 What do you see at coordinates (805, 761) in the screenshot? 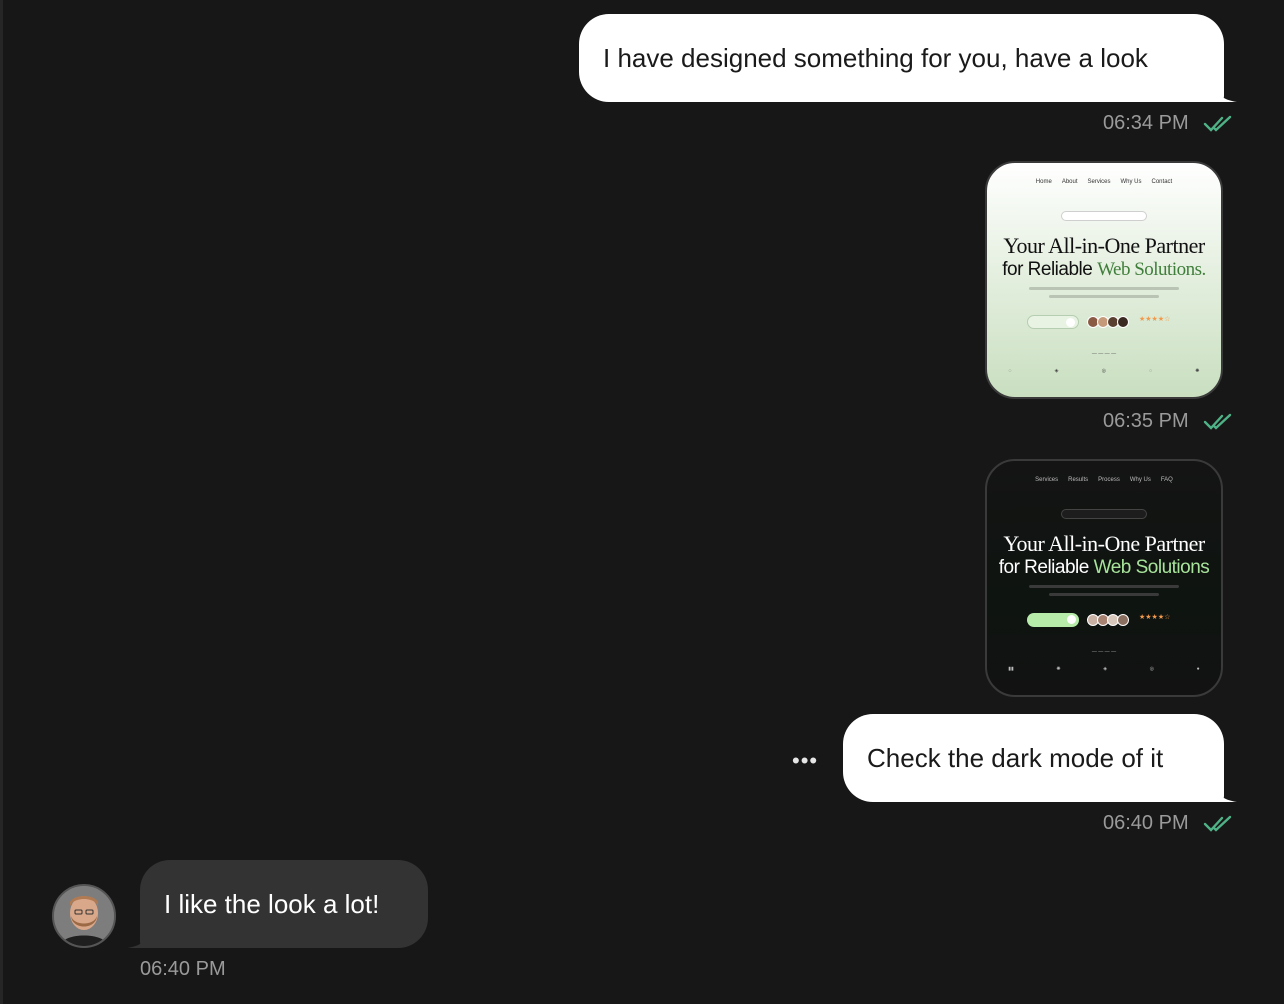
I see `more-dots-icon: •••` at bounding box center [805, 761].